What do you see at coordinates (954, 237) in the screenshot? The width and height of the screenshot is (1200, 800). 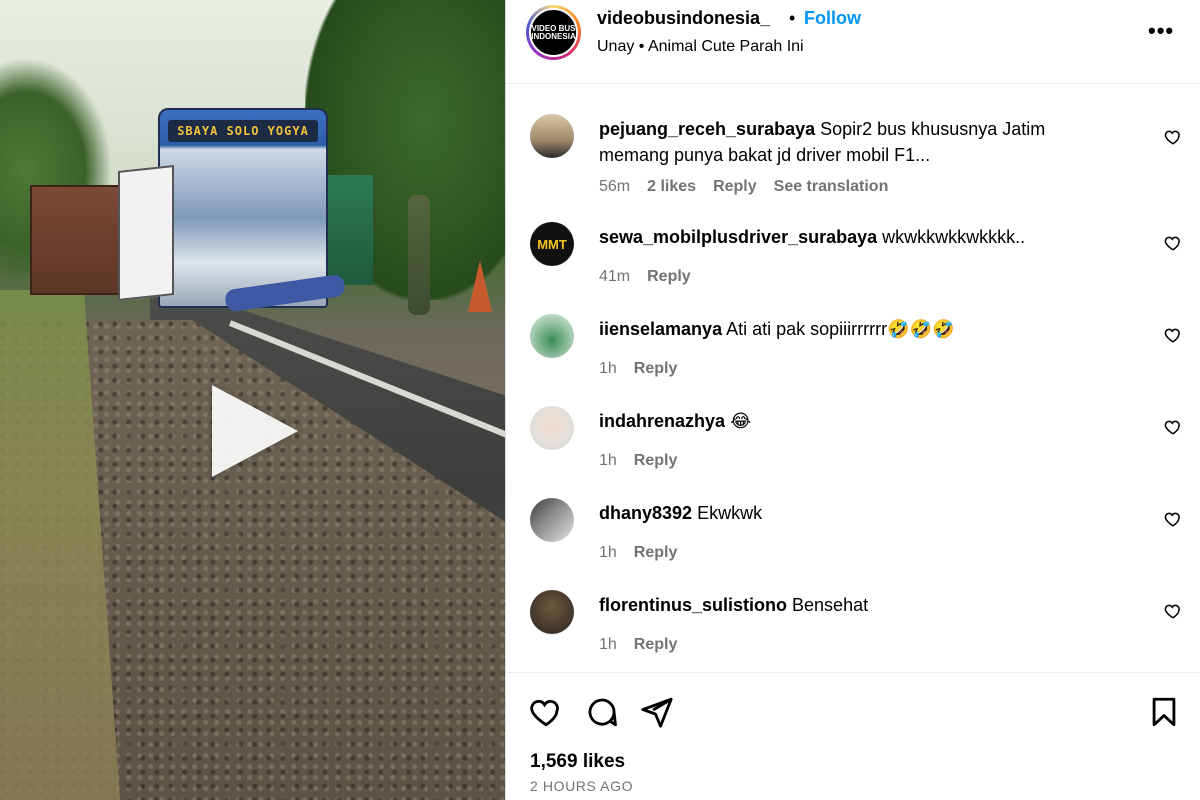 I see `comment-body: wkwkkwkkwkkkk..` at bounding box center [954, 237].